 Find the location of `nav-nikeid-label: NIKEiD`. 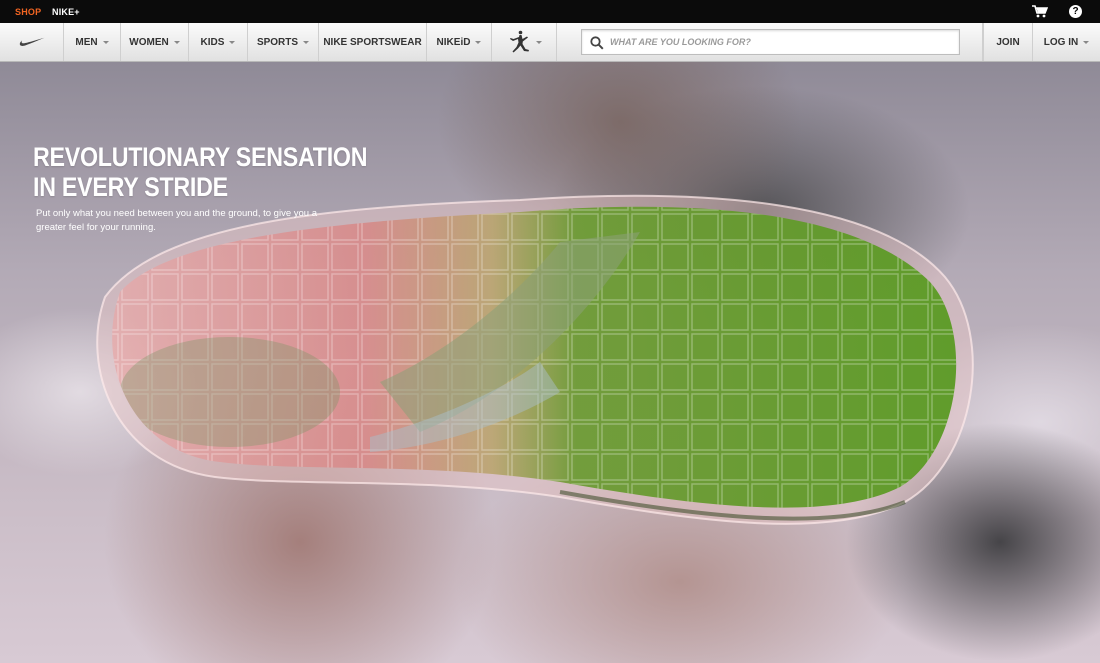

nav-nikeid-label: NIKEiD is located at coordinates (453, 42).